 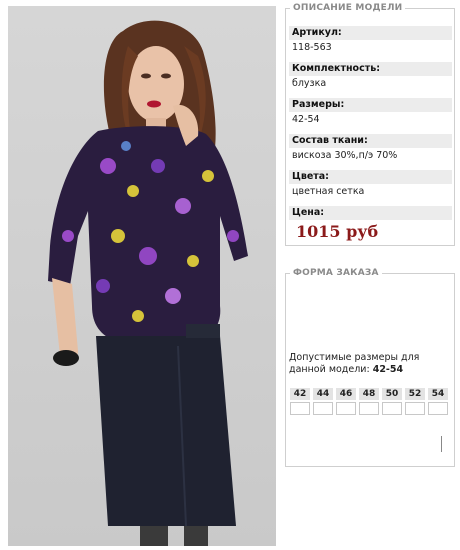 I want to click on description-legend: ОПИСАНИЕ МОДЕЛИ, so click(x=348, y=8).